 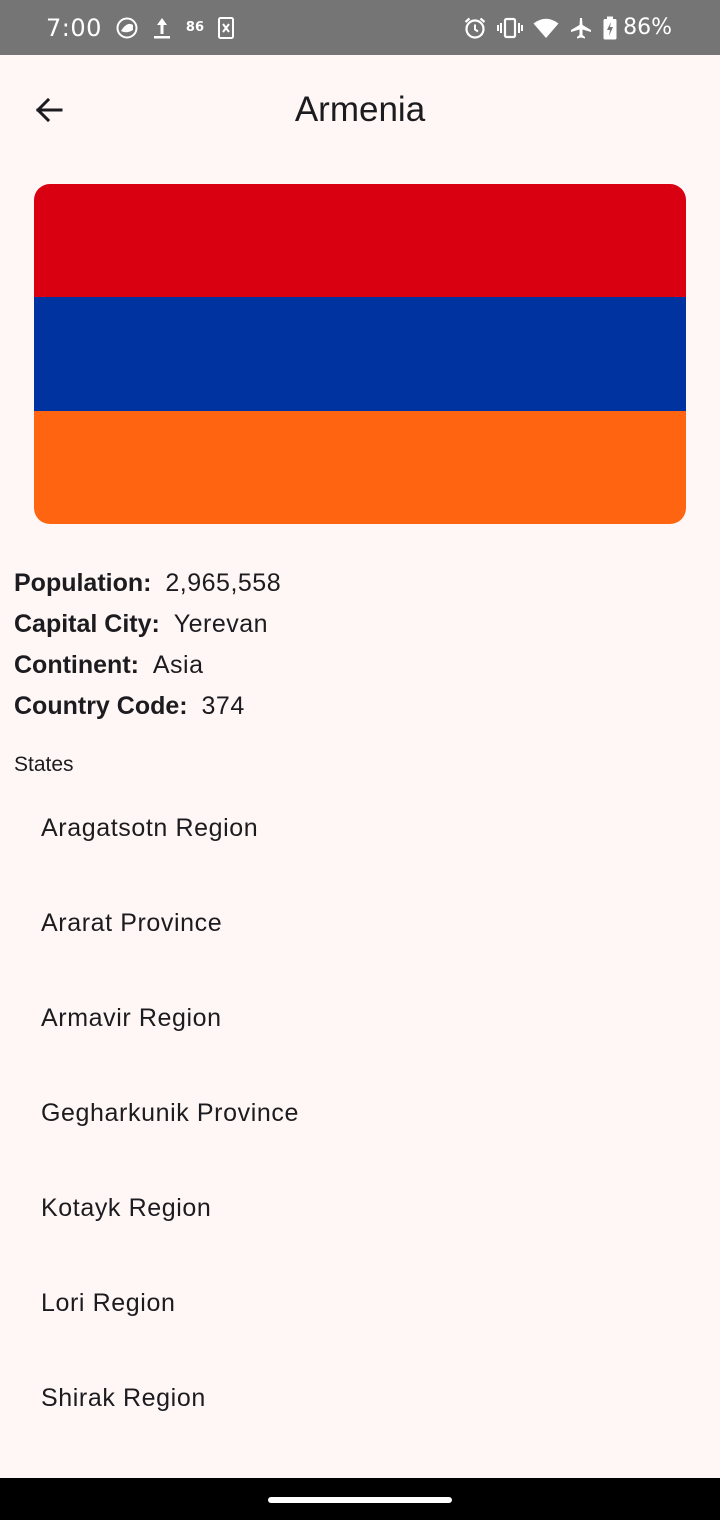 What do you see at coordinates (360, 1398) in the screenshot?
I see `state-item: Shirak Region` at bounding box center [360, 1398].